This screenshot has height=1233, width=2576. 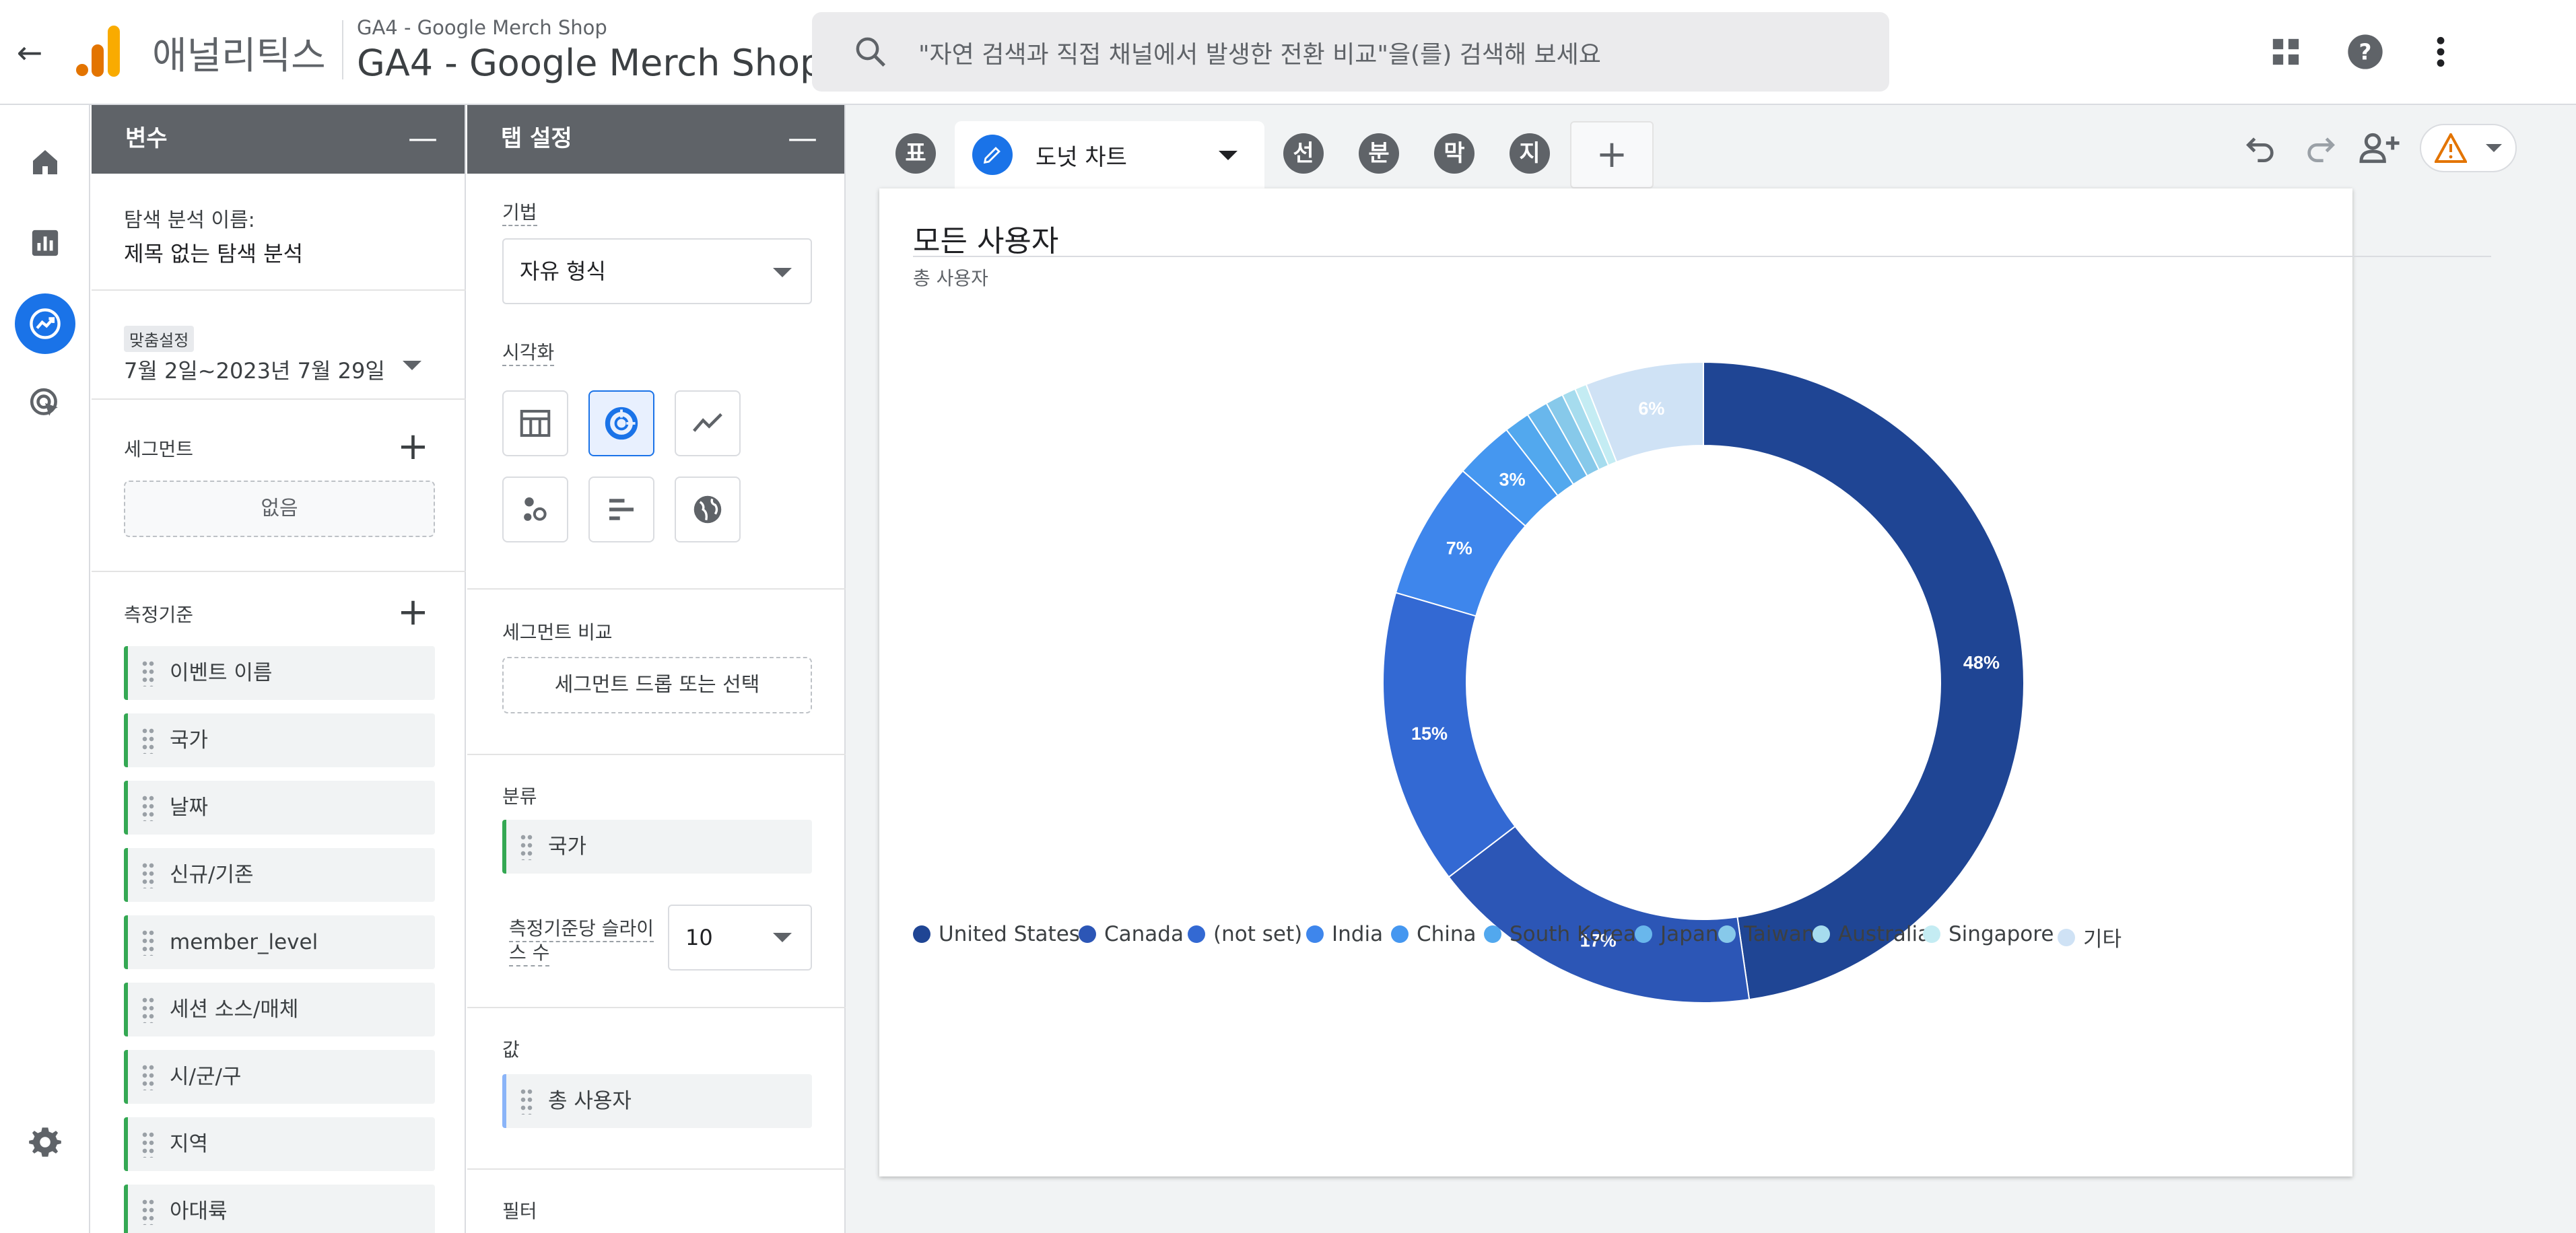 I want to click on legend-item: United States, so click(x=997, y=934).